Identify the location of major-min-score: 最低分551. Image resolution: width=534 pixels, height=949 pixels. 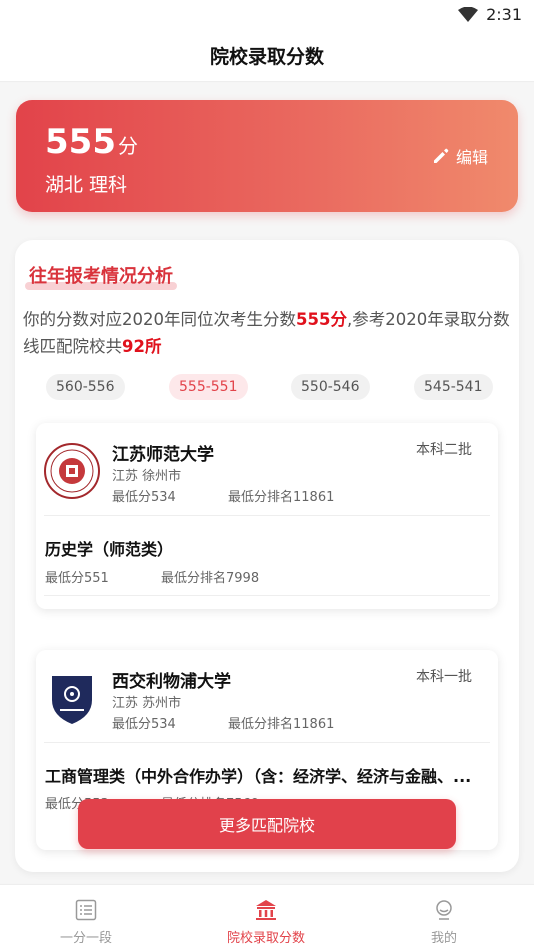
(77, 578).